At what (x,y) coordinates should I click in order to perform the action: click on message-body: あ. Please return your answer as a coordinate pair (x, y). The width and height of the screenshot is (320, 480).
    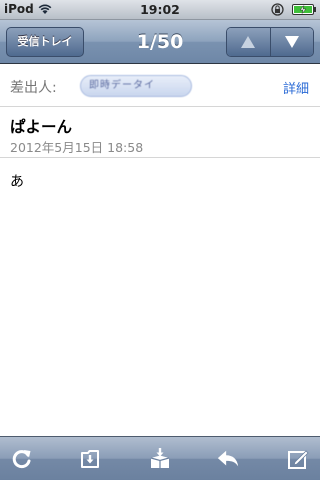
    Looking at the image, I should click on (17, 182).